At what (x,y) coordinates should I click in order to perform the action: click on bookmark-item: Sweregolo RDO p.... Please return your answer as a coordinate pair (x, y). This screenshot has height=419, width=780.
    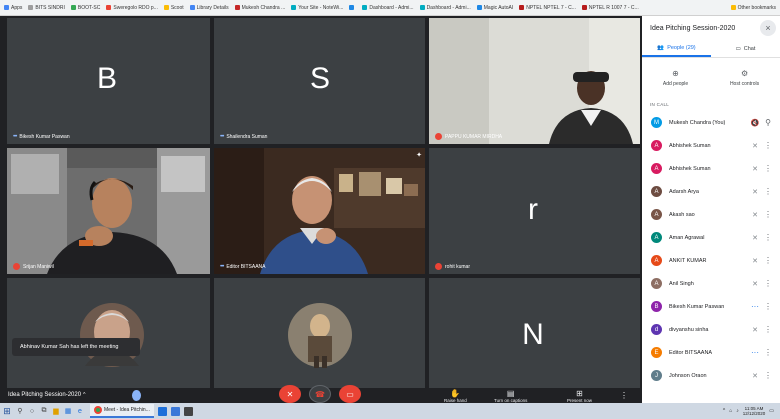
    Looking at the image, I should click on (132, 8).